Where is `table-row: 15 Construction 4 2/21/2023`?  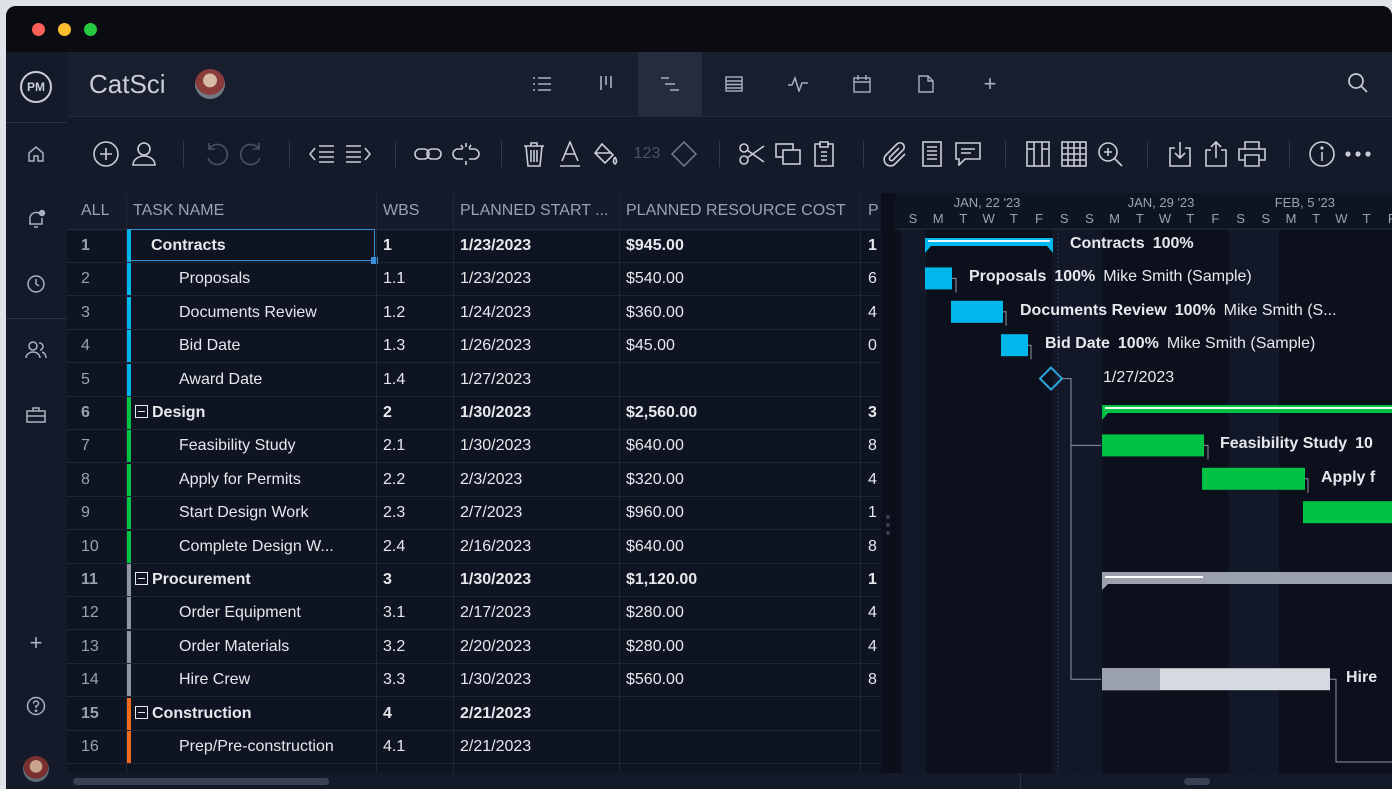
table-row: 15 Construction 4 2/21/2023 is located at coordinates (474, 714).